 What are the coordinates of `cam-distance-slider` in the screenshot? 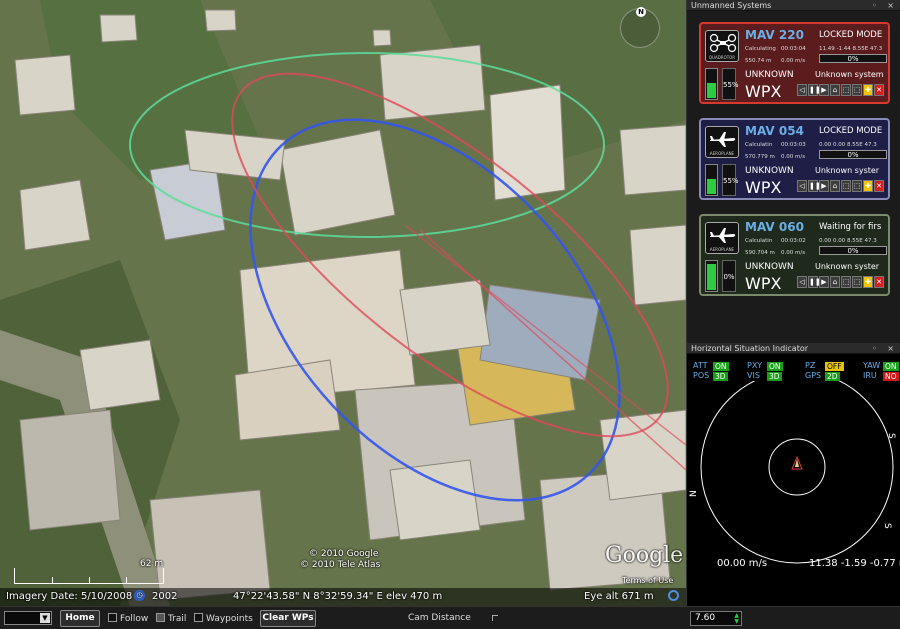 It's located at (495, 618).